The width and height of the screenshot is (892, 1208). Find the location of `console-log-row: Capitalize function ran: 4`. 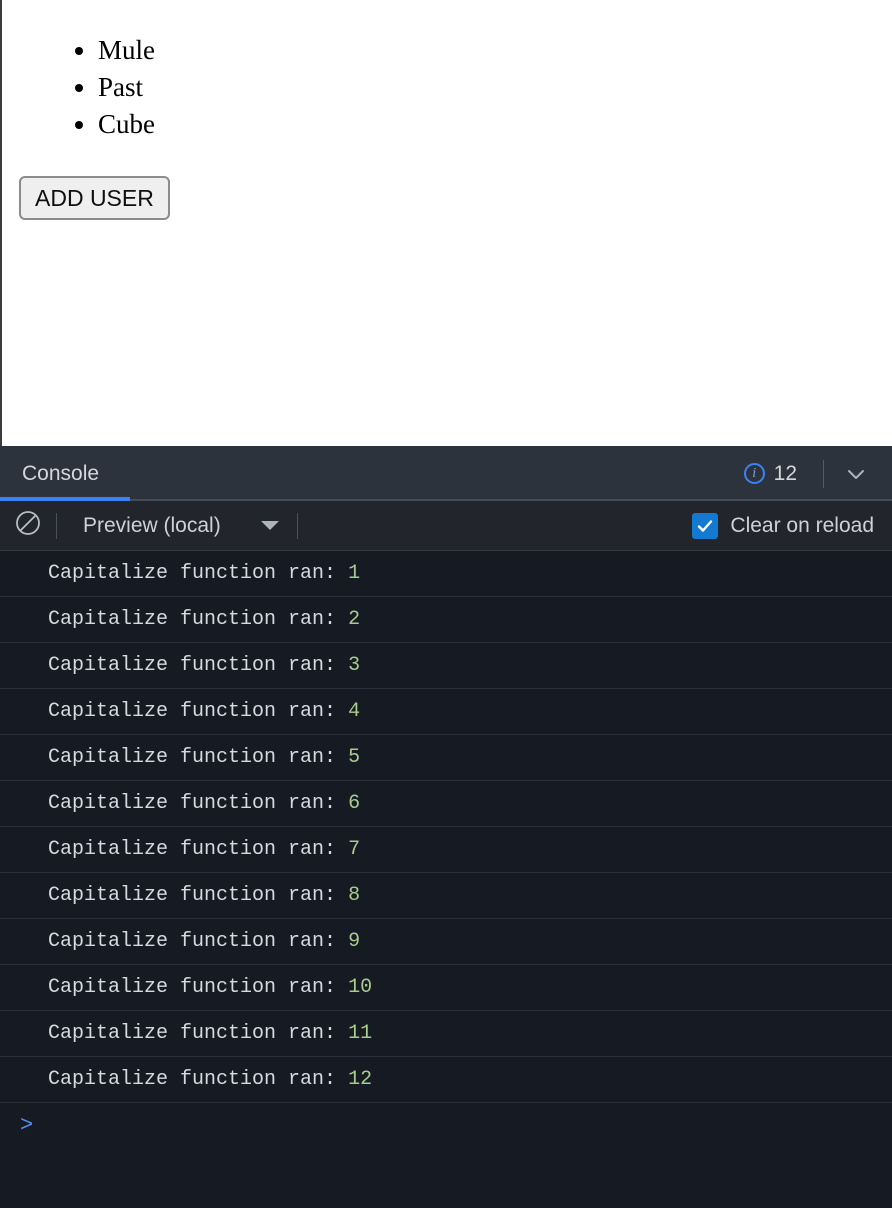

console-log-row: Capitalize function ran: 4 is located at coordinates (446, 712).